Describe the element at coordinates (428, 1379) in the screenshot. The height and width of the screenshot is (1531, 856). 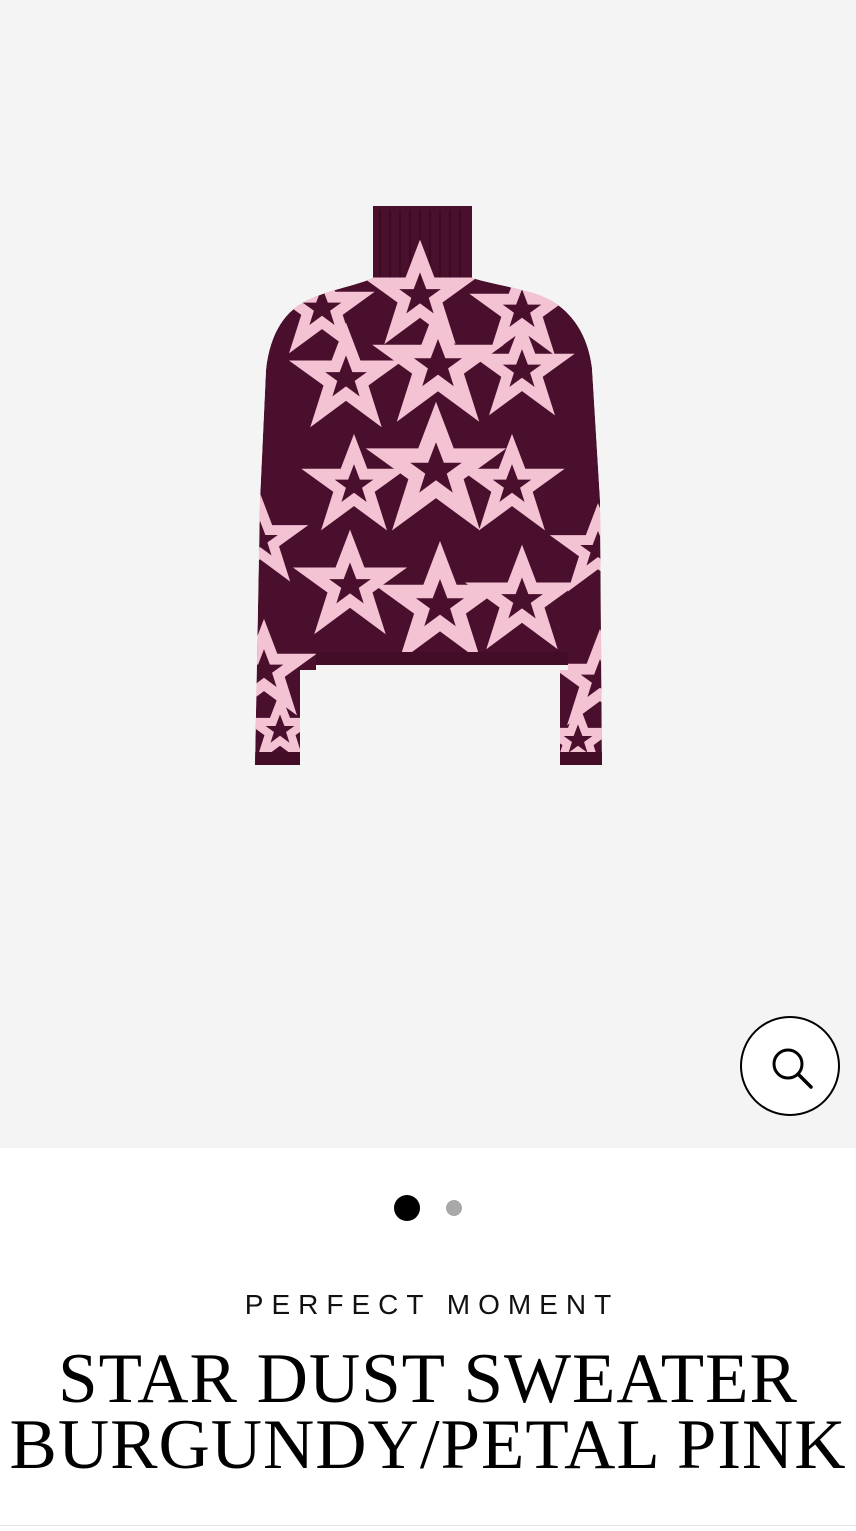
I see `product-title-line-1: STAR DUST SWEATER` at that location.